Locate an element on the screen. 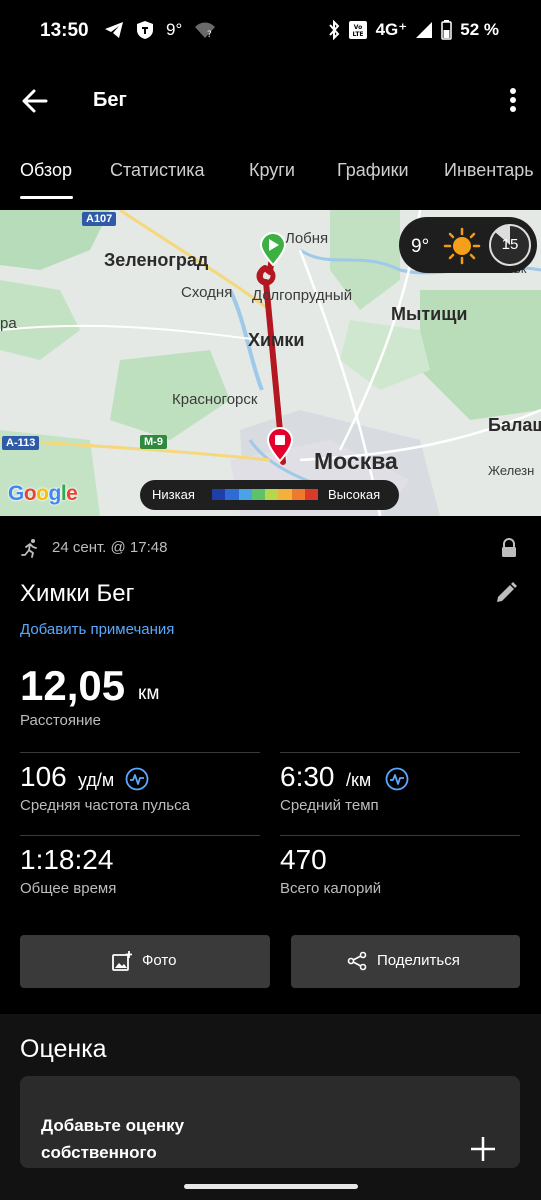 This screenshot has height=1200, width=541. heart-rate-unit: уд/м is located at coordinates (96, 780).